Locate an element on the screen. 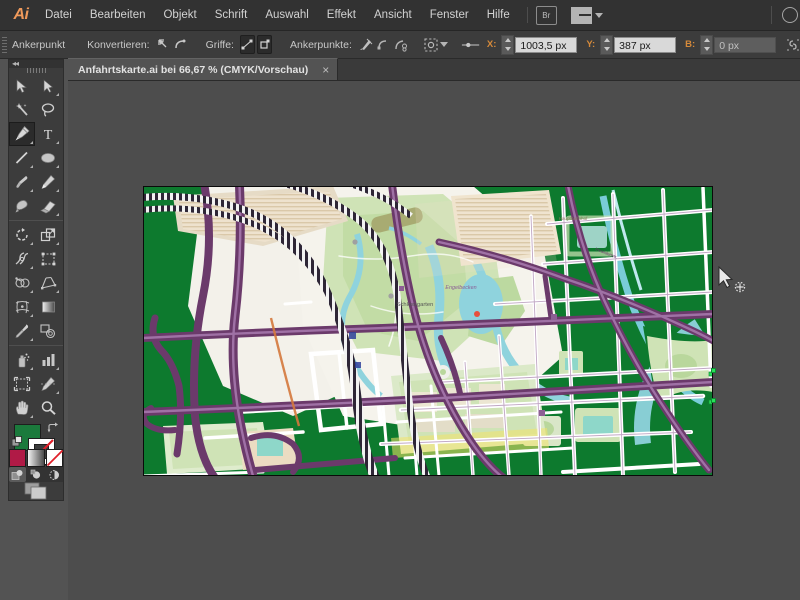  map-label-1: Schlossgarten is located at coordinates (415, 305).